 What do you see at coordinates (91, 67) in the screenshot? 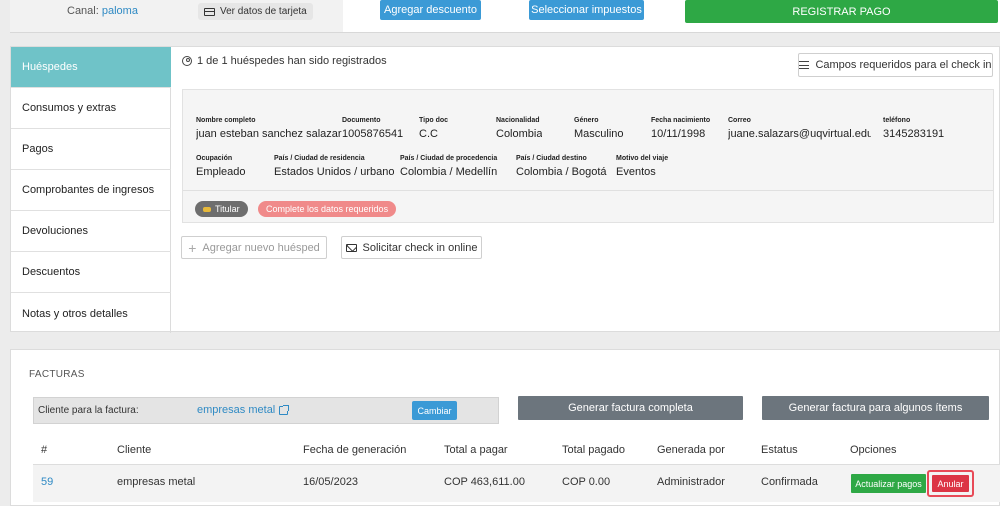
I see `sidebar-item-huespedes: Huéspedes` at bounding box center [91, 67].